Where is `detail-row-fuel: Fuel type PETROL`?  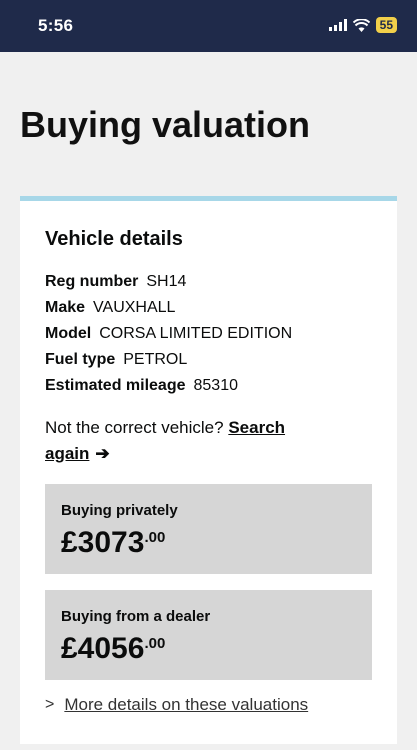 detail-row-fuel: Fuel type PETROL is located at coordinates (168, 360).